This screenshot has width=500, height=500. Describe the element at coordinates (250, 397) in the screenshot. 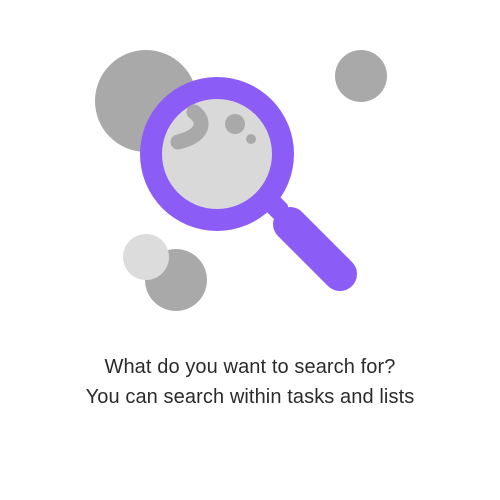

I see `empty-state-subtitle: You can search within tasks and lists` at that location.